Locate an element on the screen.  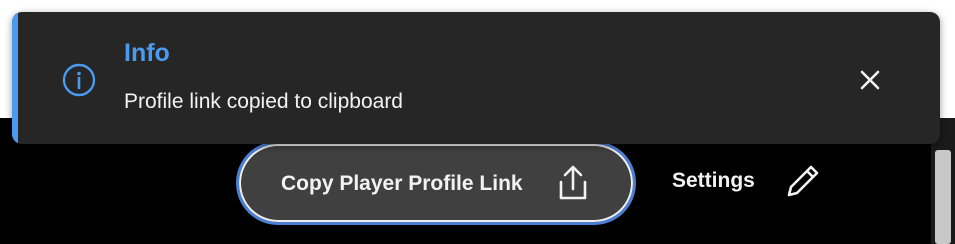
pencil-icon is located at coordinates (803, 181).